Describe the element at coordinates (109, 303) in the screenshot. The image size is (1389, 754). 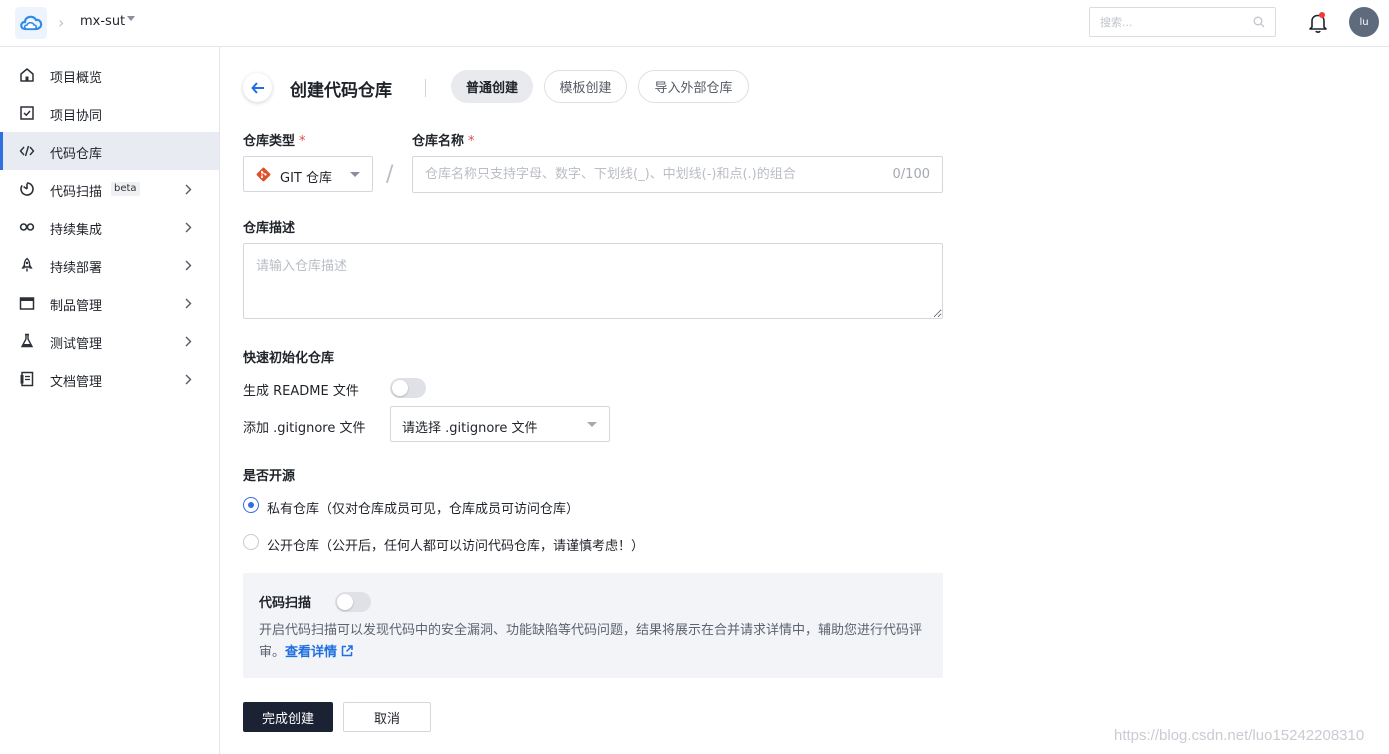
I see `sidebar-item-artifacts: 制品管理` at that location.